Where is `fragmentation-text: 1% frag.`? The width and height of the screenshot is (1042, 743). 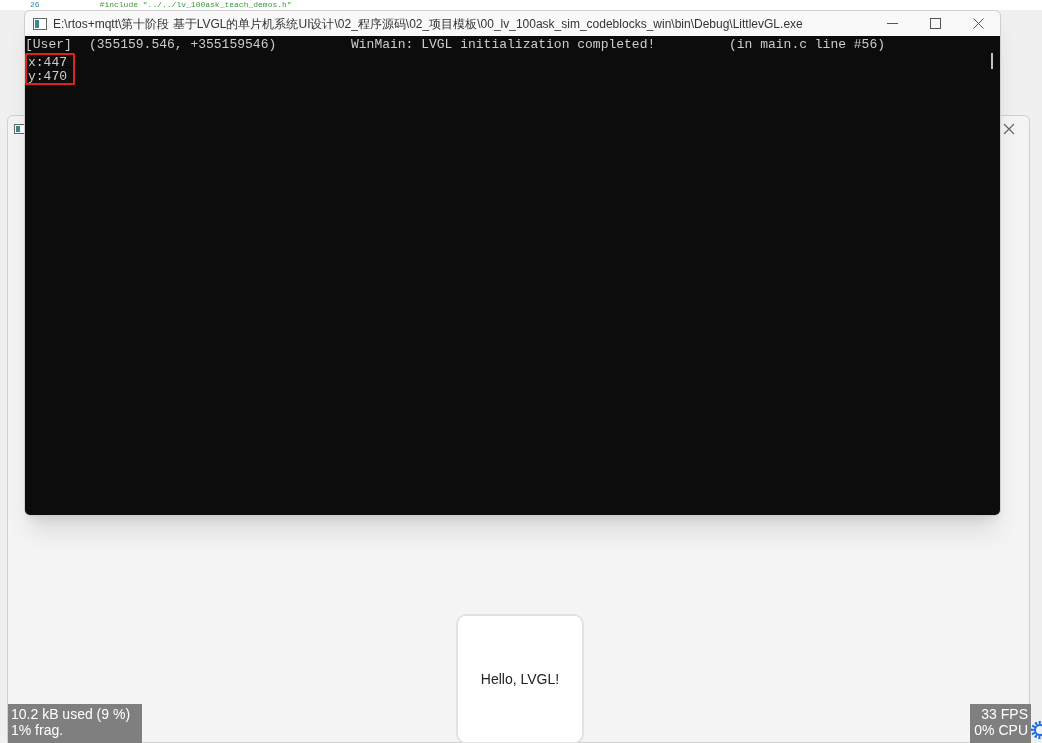 fragmentation-text: 1% frag. is located at coordinates (38, 730).